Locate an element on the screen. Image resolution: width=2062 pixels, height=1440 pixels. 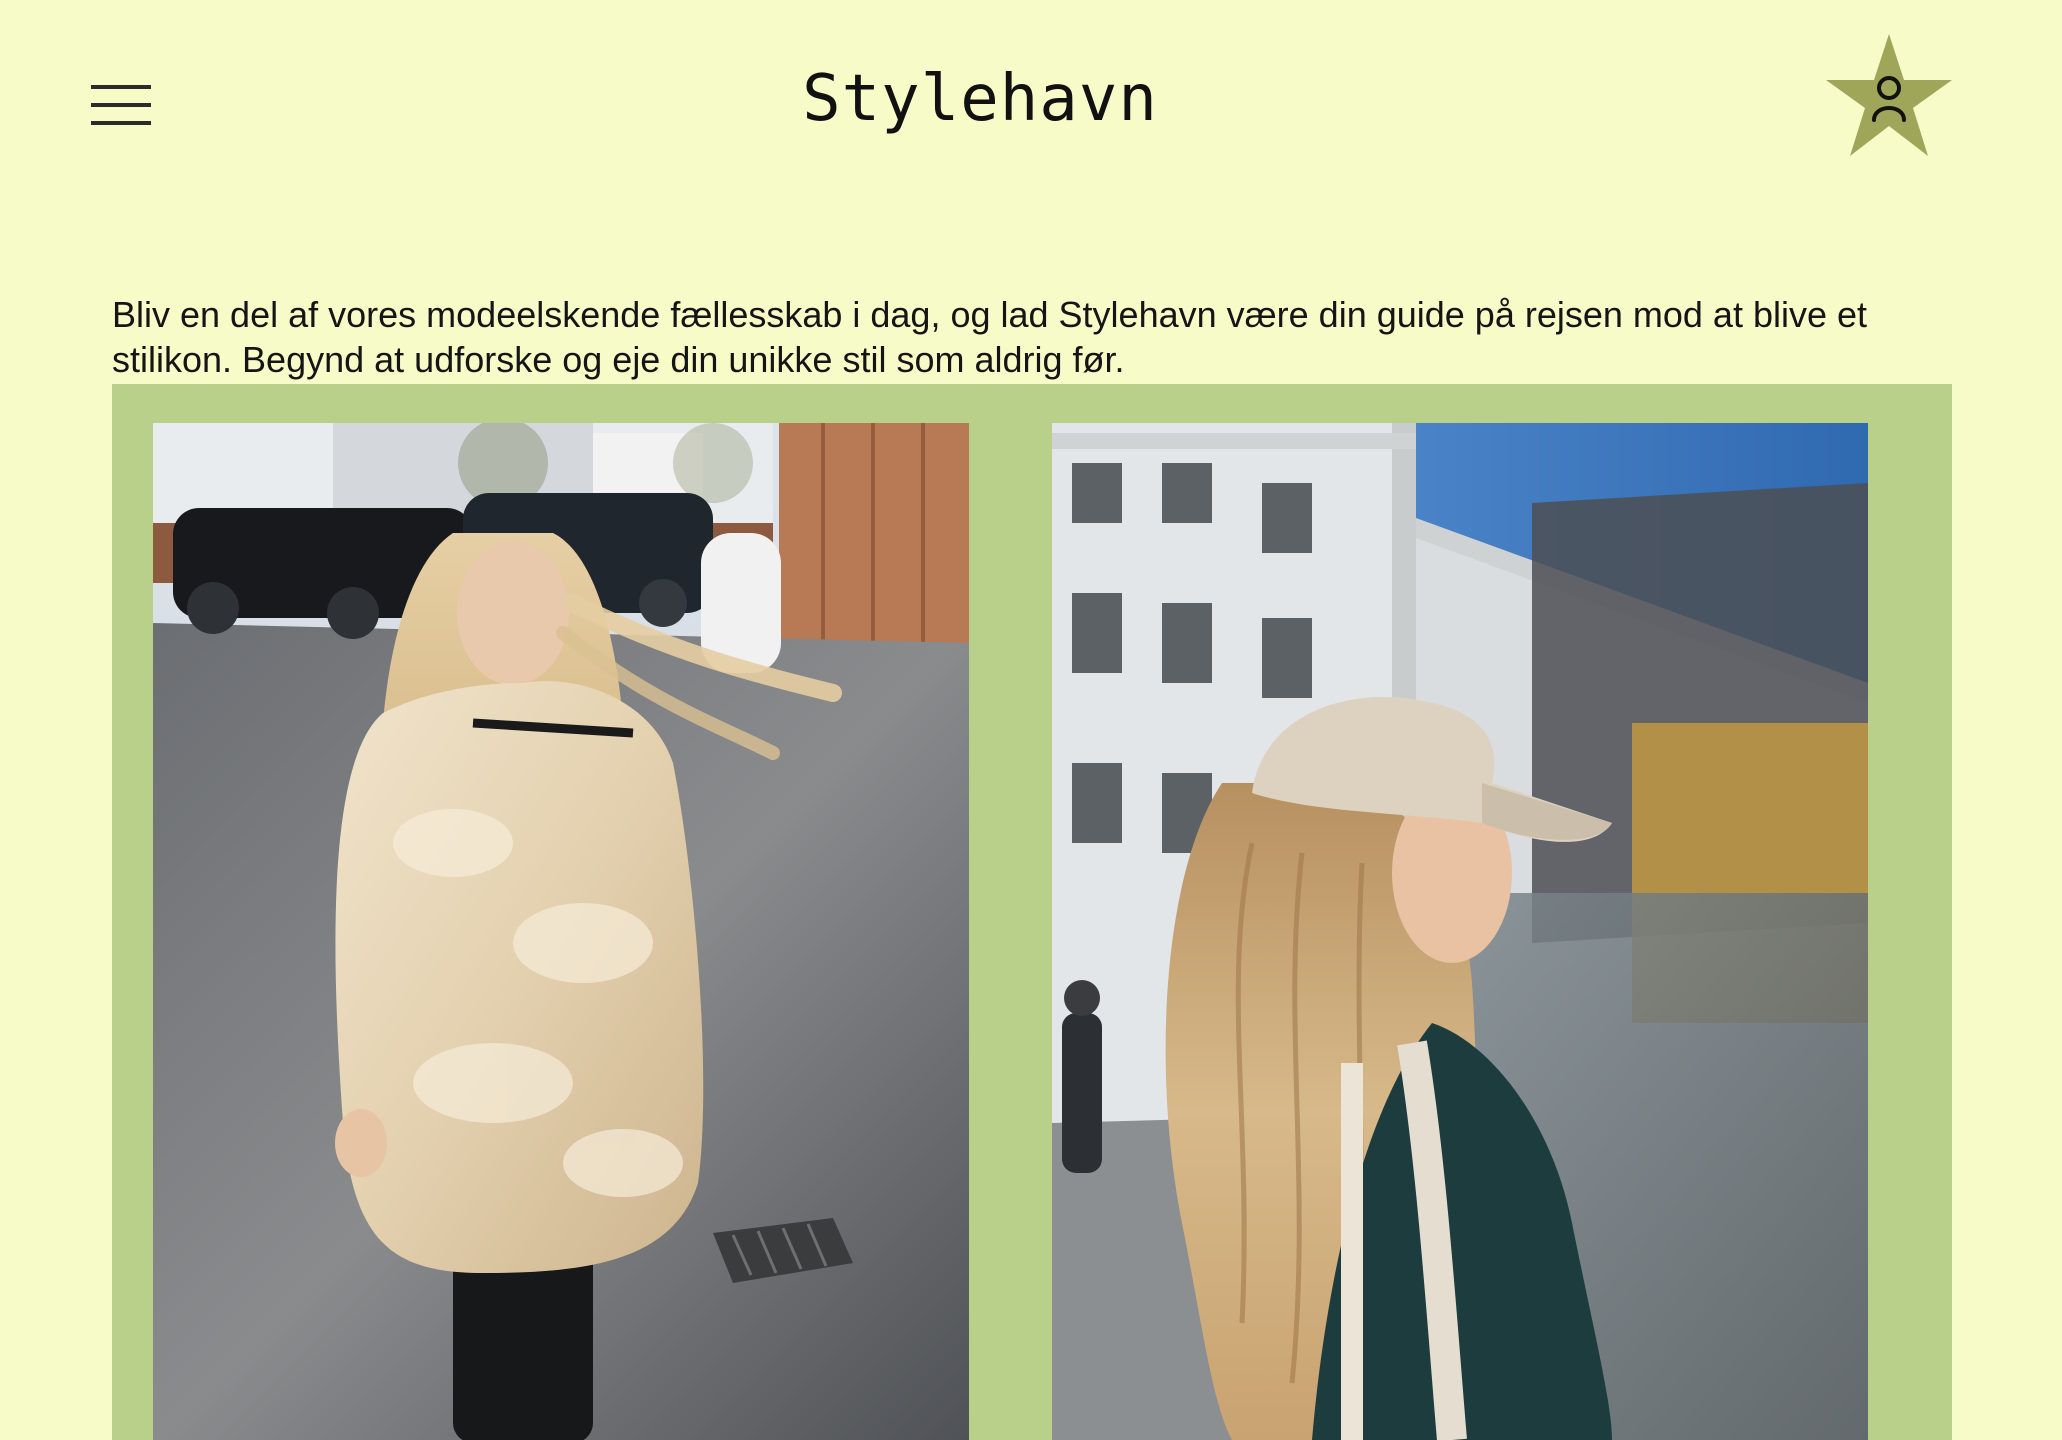
star-badge-icon is located at coordinates (1889, 95).